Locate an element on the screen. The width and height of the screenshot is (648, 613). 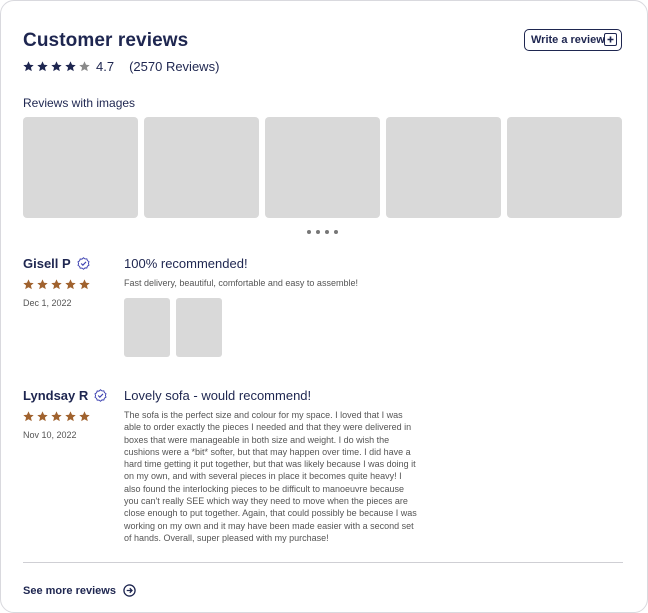
see-more-reviews-link: See more reviews is located at coordinates (79, 590).